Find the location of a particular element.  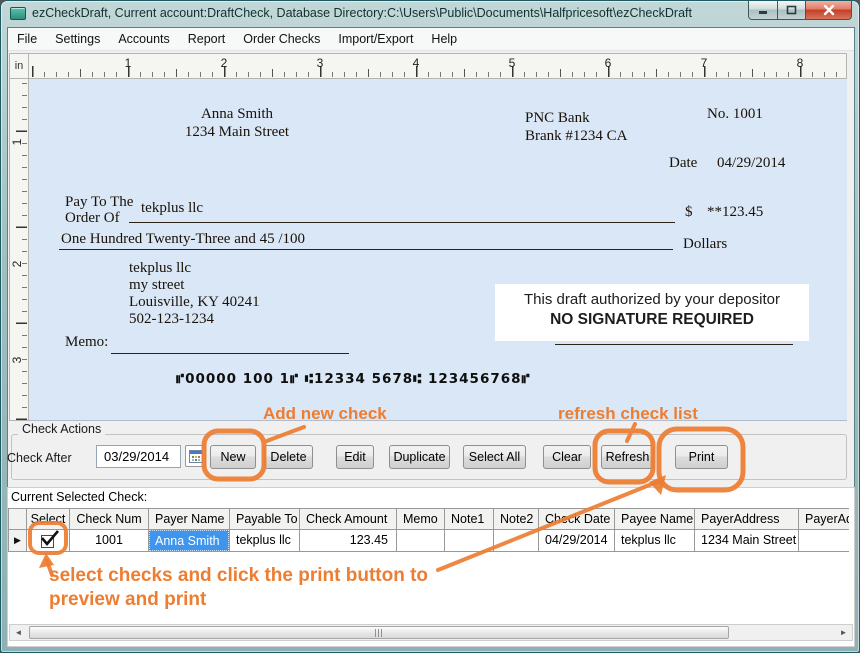

scroll-right-button: ► is located at coordinates (843, 632).